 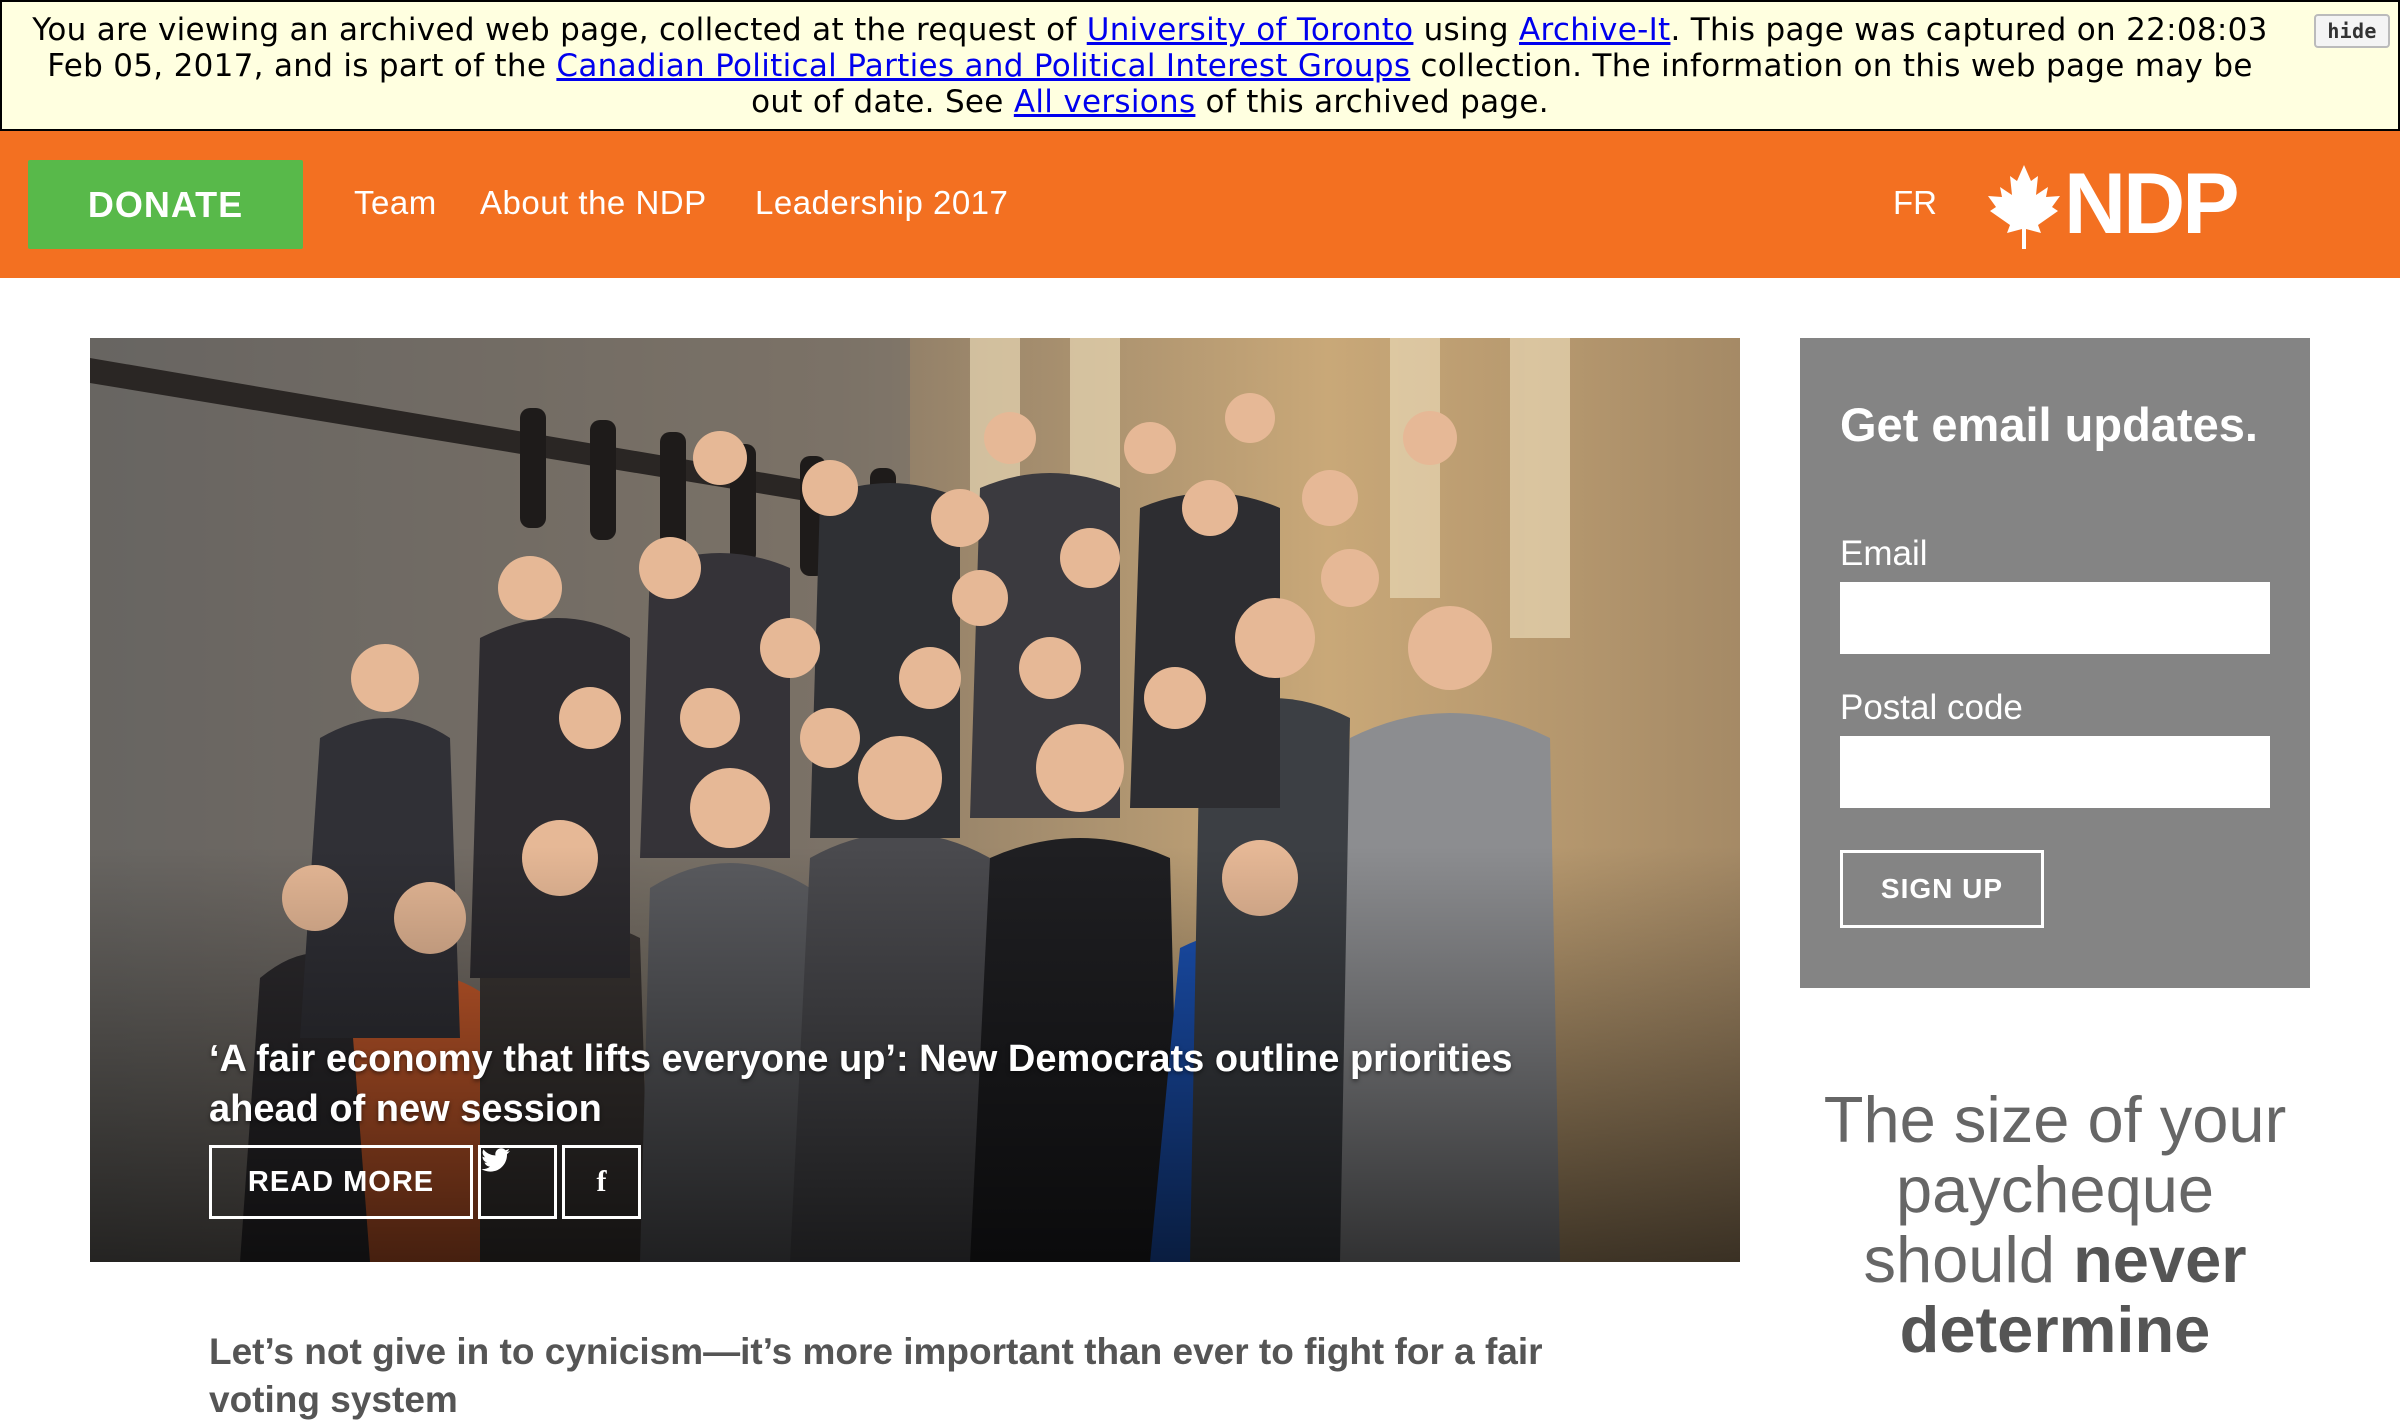 What do you see at coordinates (2055, 618) in the screenshot?
I see `email-field` at bounding box center [2055, 618].